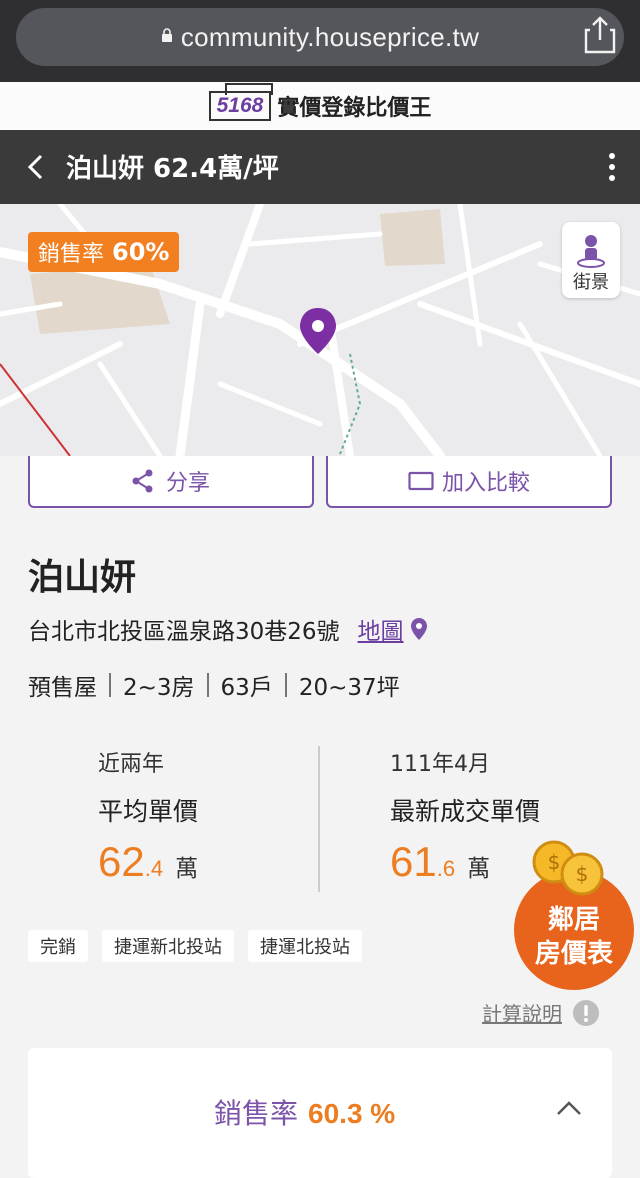  I want to click on avg-price: 62.4 萬, so click(148, 861).